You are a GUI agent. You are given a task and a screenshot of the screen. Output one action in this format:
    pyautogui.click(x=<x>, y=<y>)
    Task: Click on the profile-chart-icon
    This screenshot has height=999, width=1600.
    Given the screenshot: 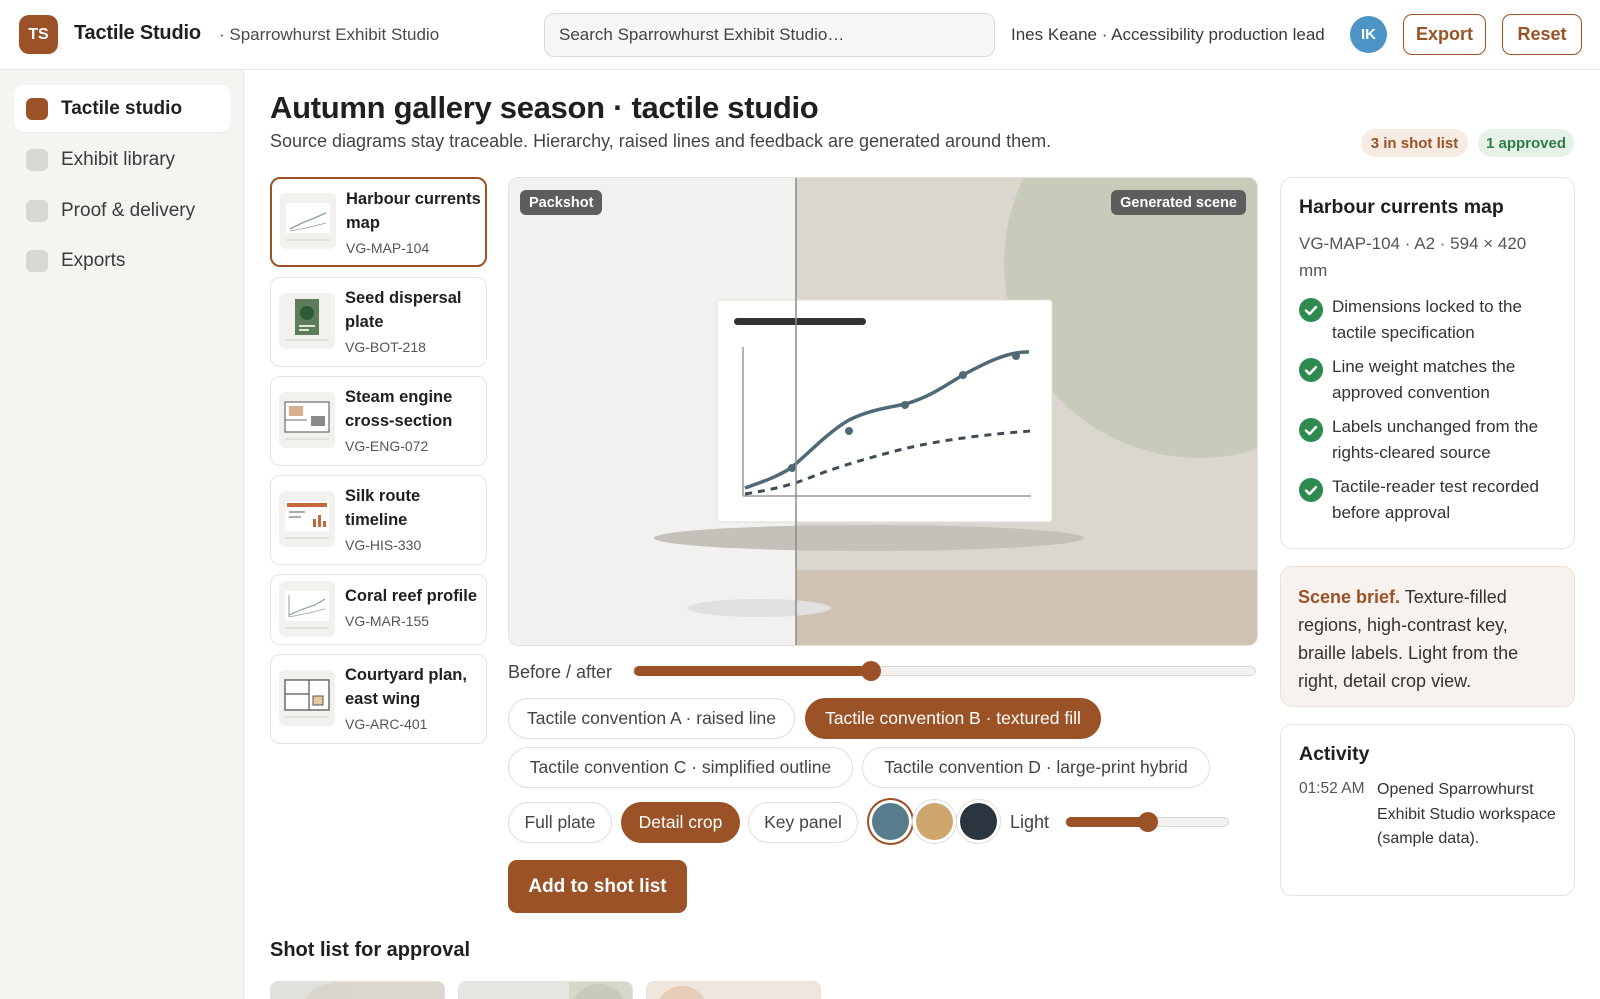 What is the action you would take?
    pyautogui.click(x=307, y=609)
    